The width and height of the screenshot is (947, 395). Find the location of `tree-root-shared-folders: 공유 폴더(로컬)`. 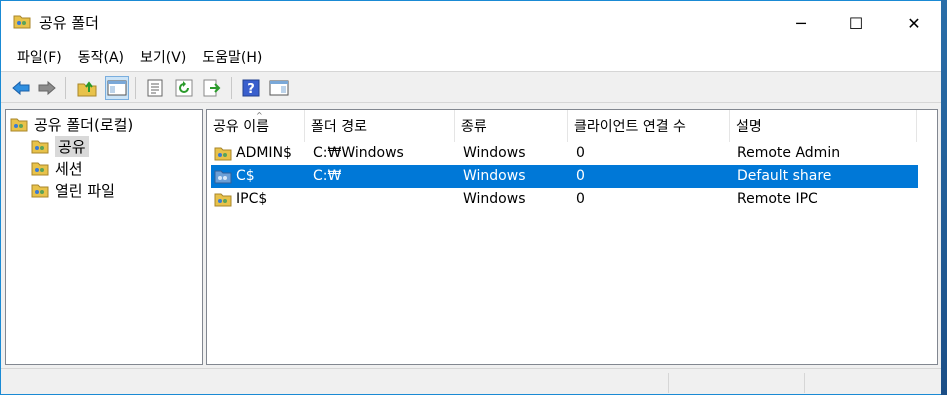

tree-root-shared-folders: 공유 폴더(로컬) is located at coordinates (71, 124).